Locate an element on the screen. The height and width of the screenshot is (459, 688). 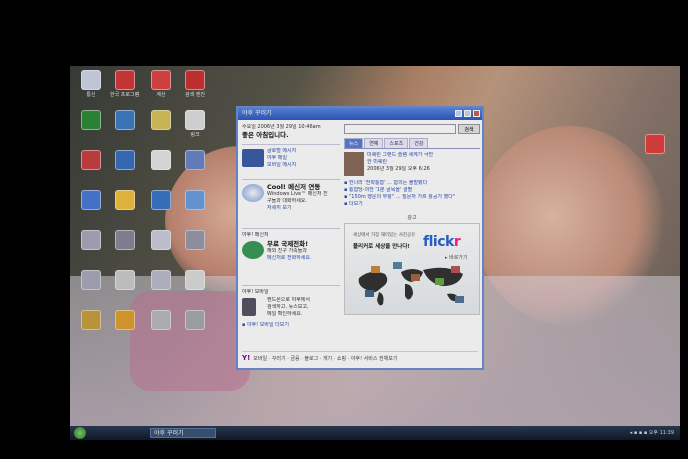
mobile-line-3: 메일 확인하세요. is located at coordinates (285, 314).